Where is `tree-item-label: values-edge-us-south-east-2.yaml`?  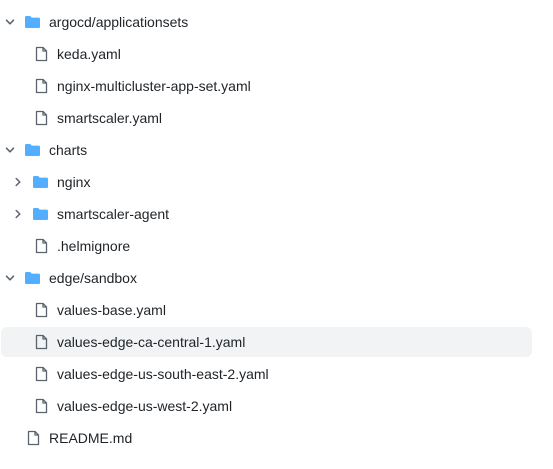
tree-item-label: values-edge-us-south-east-2.yaml is located at coordinates (163, 374).